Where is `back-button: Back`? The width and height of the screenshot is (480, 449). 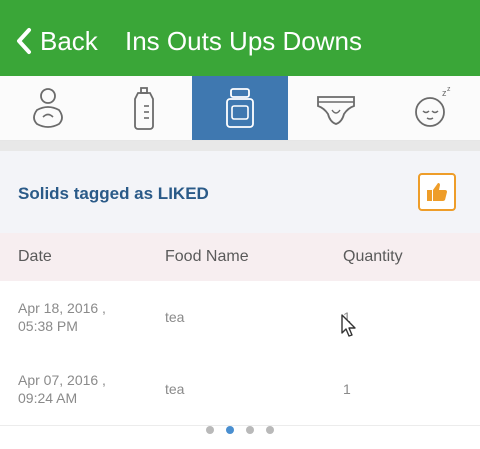
back-button: Back is located at coordinates (56, 41).